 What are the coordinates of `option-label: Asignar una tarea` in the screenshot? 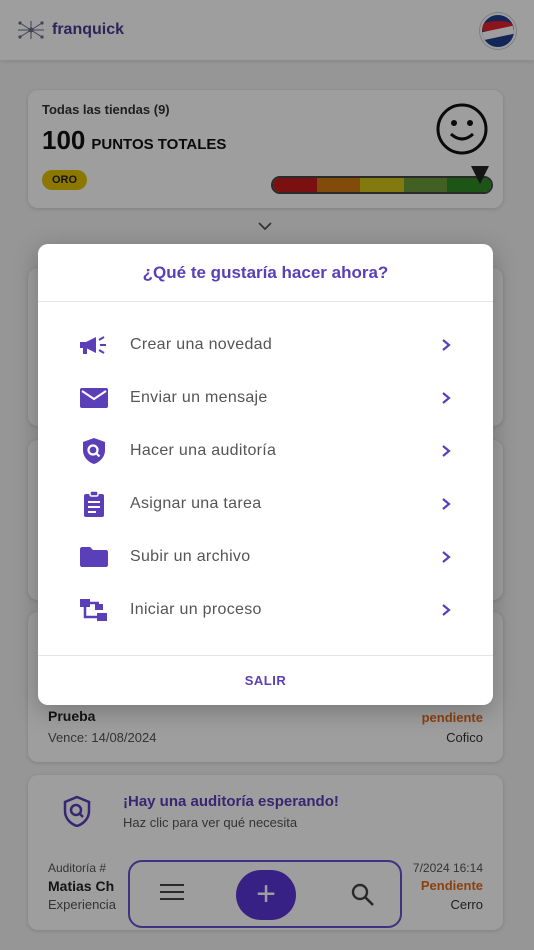 It's located at (196, 503).